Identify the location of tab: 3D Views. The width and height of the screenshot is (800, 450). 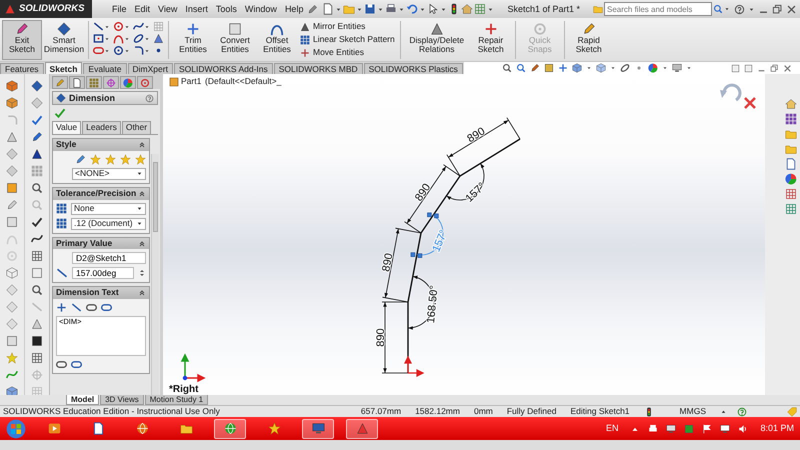
(122, 400).